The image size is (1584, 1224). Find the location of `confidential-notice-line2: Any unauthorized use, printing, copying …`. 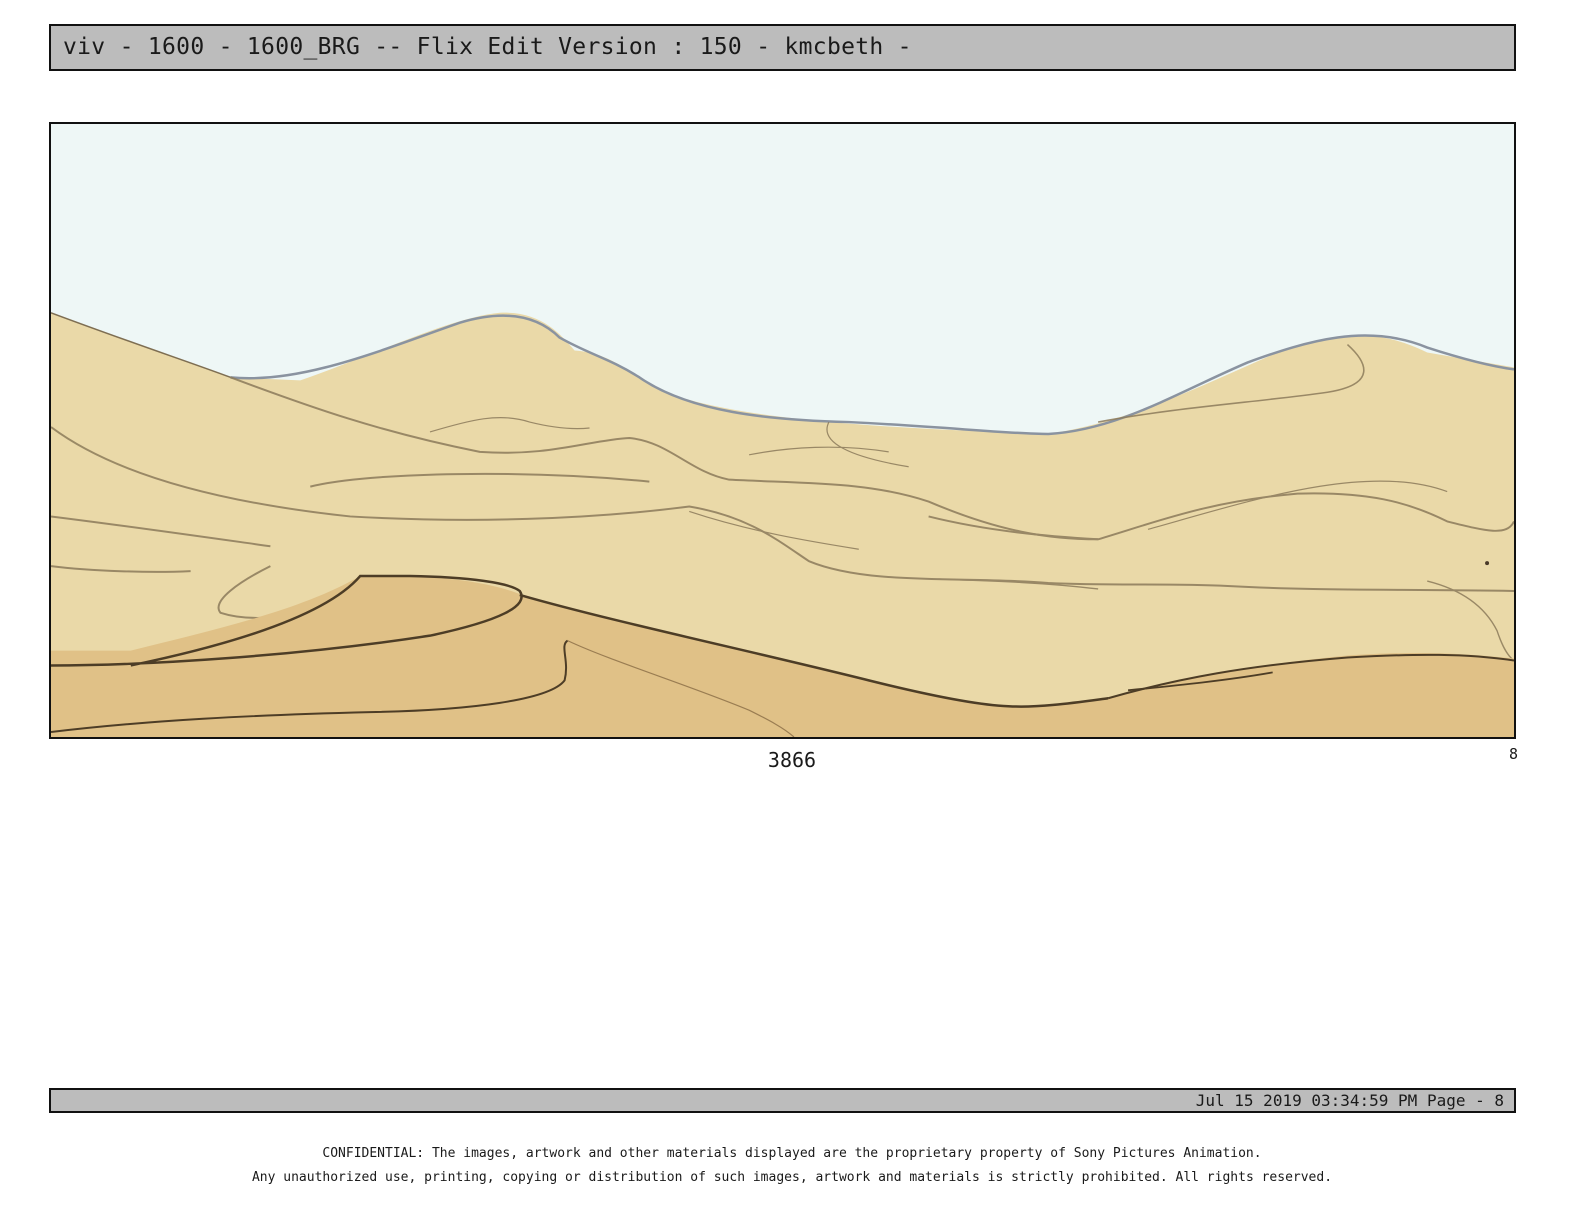

confidential-notice-line2: Any unauthorized use, printing, copying … is located at coordinates (792, 1177).